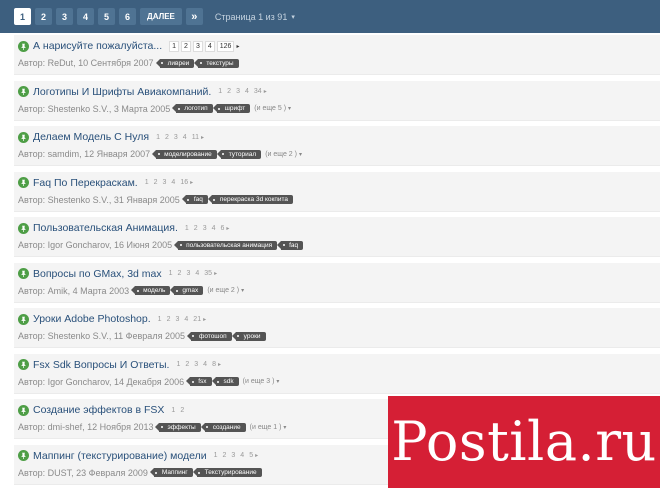 The width and height of the screenshot is (660, 490). What do you see at coordinates (175, 63) in the screenshot?
I see `tag-label: ливреи` at bounding box center [175, 63].